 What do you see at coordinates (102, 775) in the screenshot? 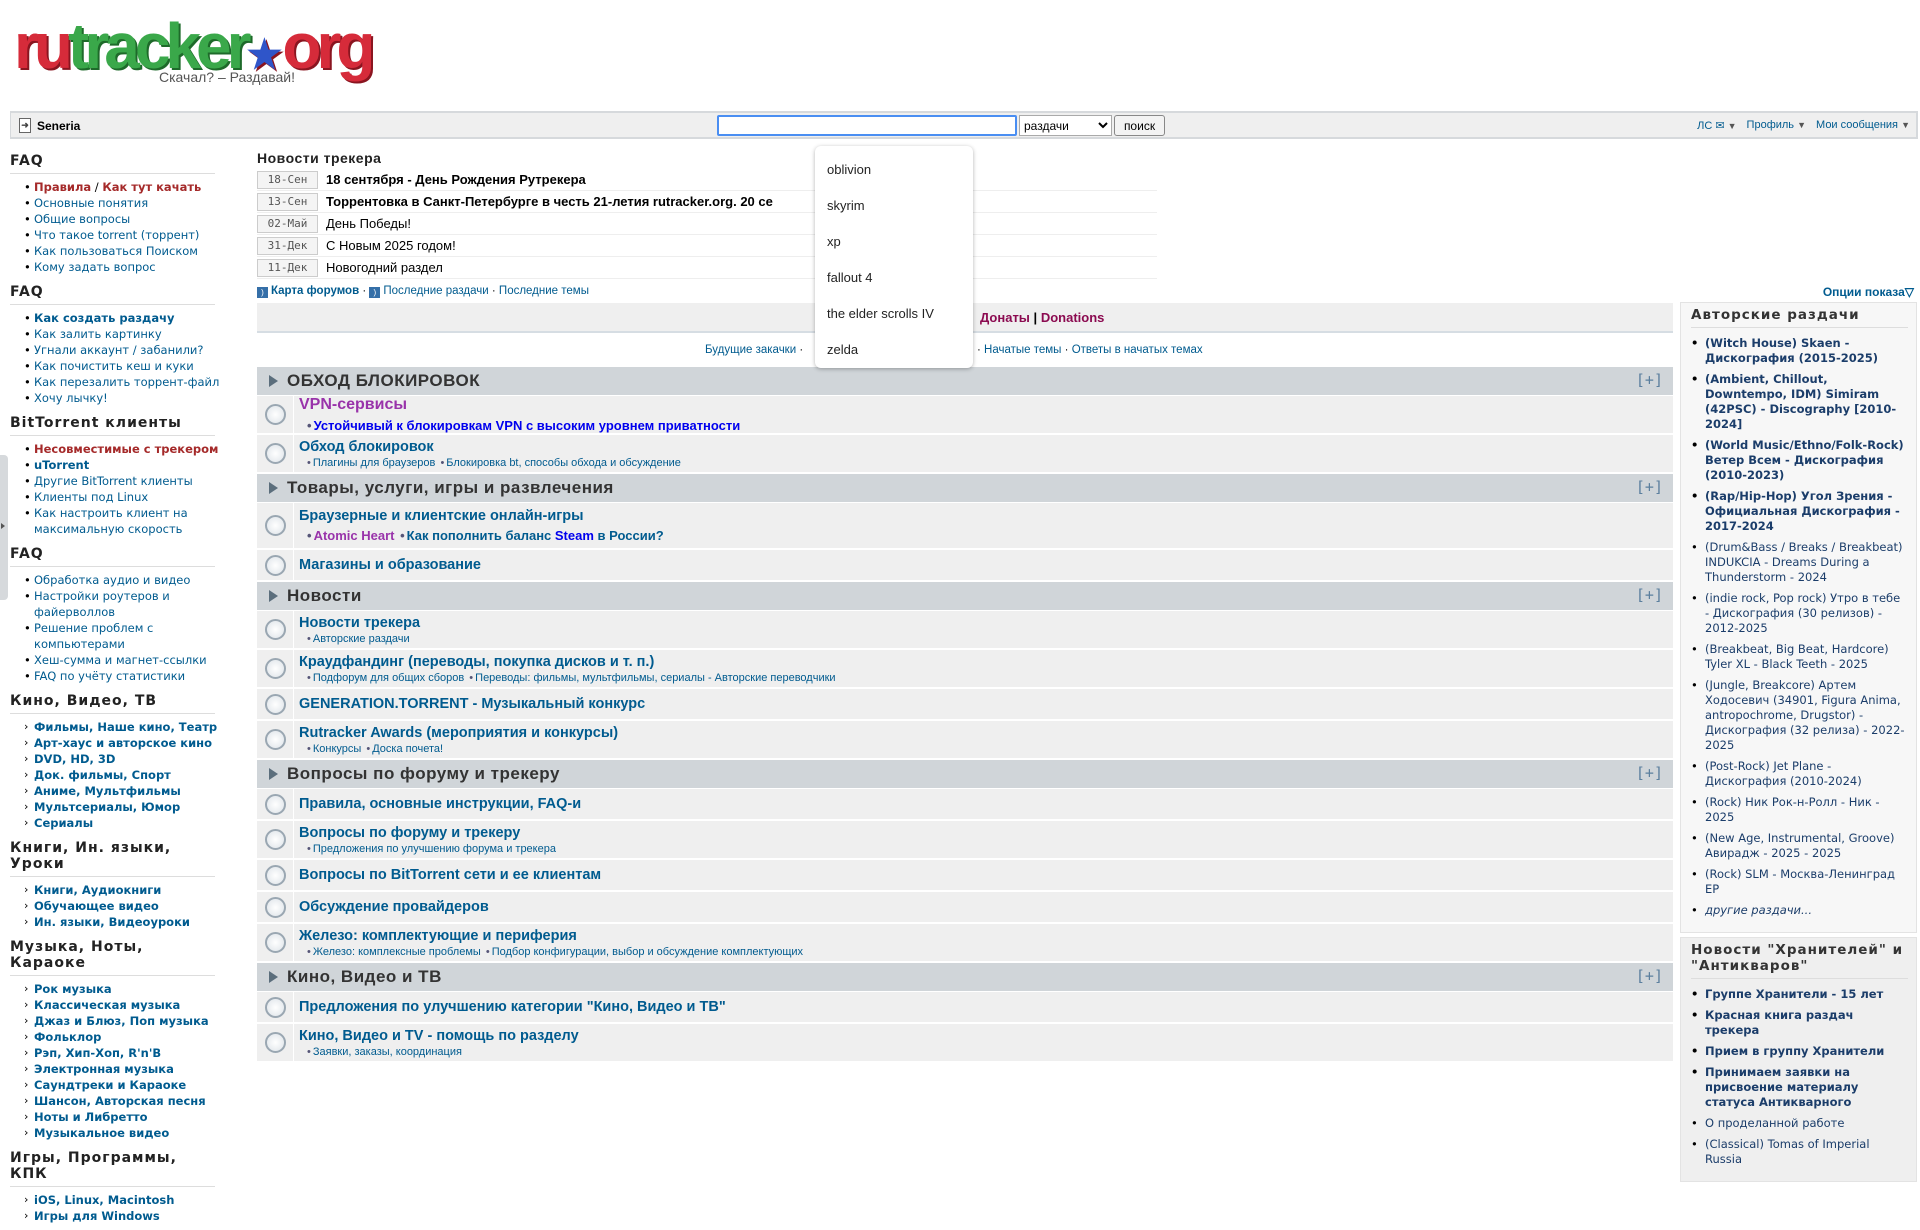
I see `sidebar-link: Док. фильмы, Спорт` at bounding box center [102, 775].